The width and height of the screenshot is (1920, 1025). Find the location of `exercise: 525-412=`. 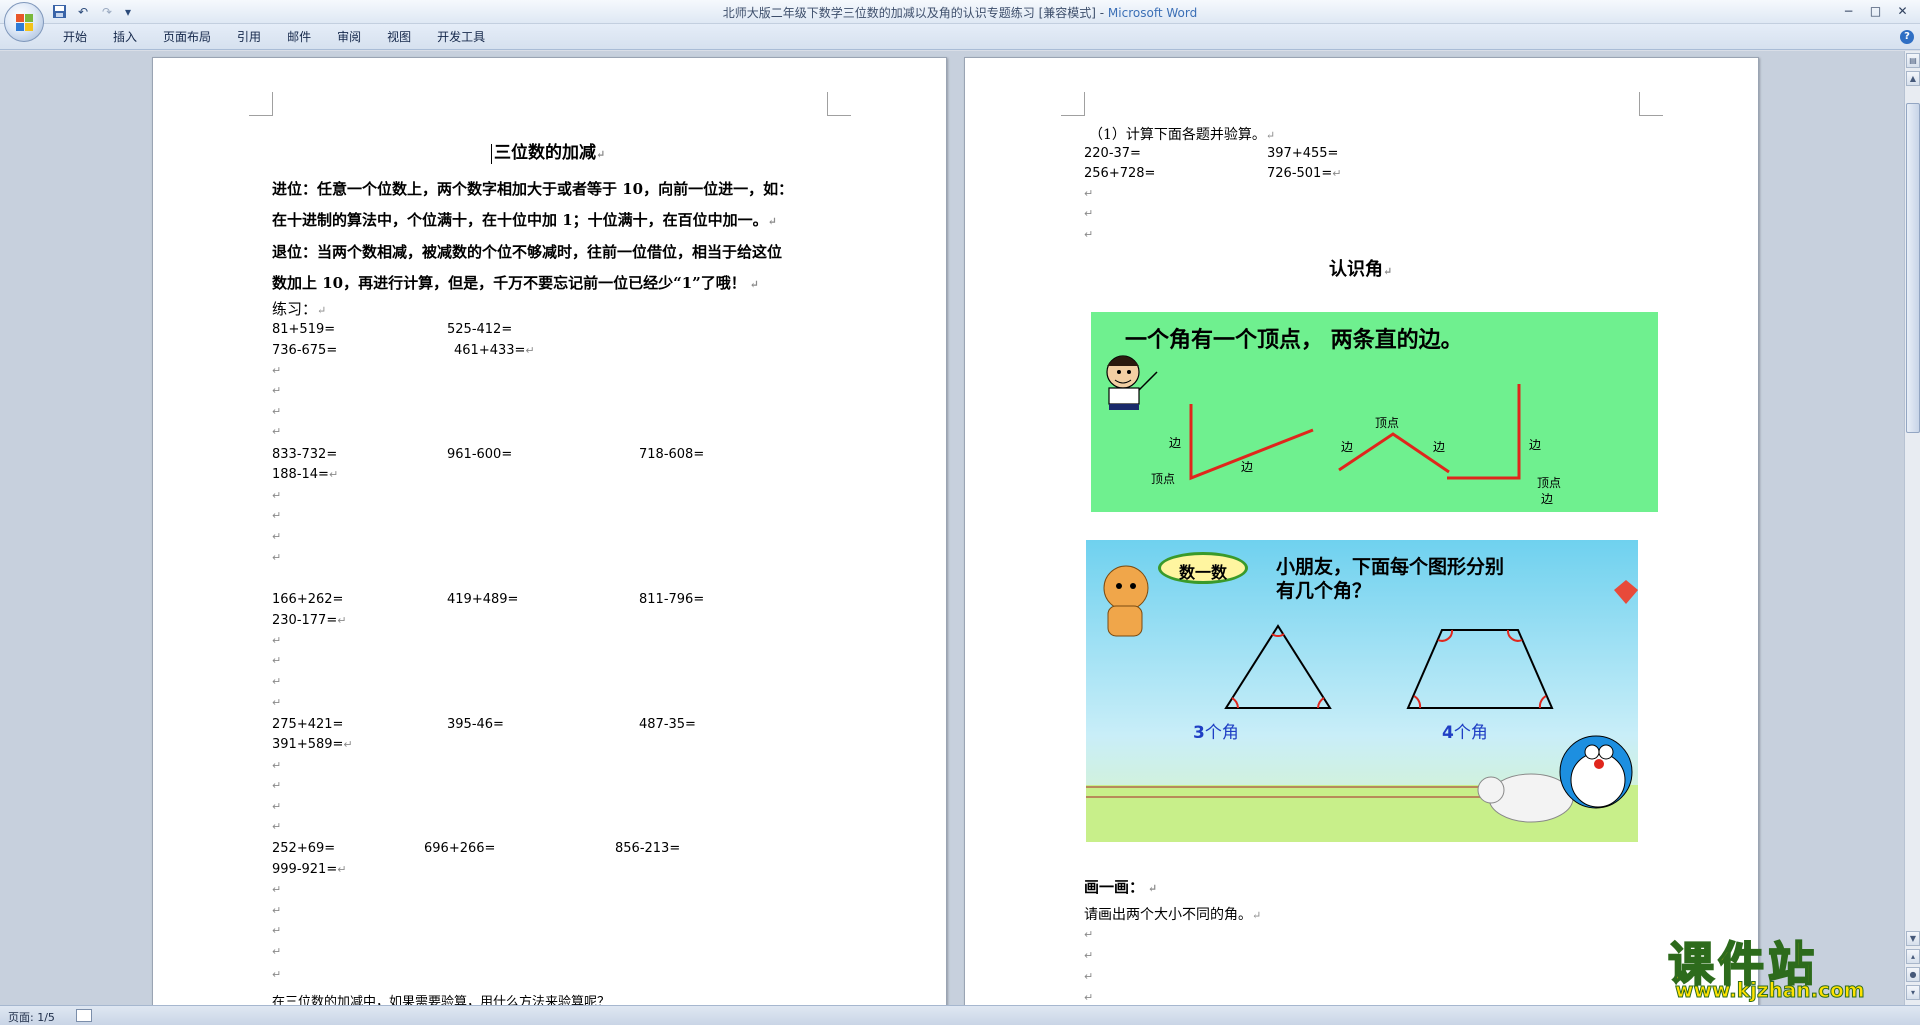

exercise: 525-412= is located at coordinates (480, 329).